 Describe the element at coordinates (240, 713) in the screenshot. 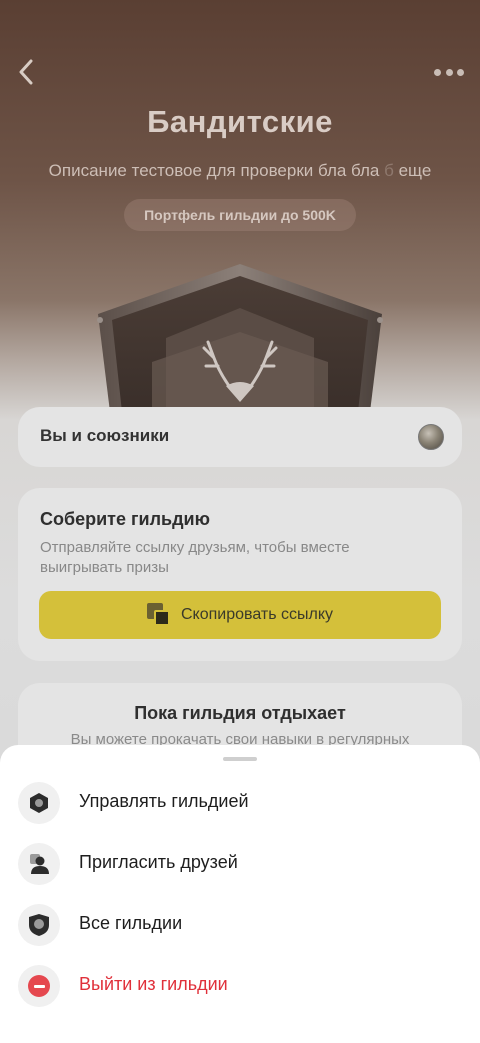

I see `resting-title: Пока гильдия отдыхает` at that location.